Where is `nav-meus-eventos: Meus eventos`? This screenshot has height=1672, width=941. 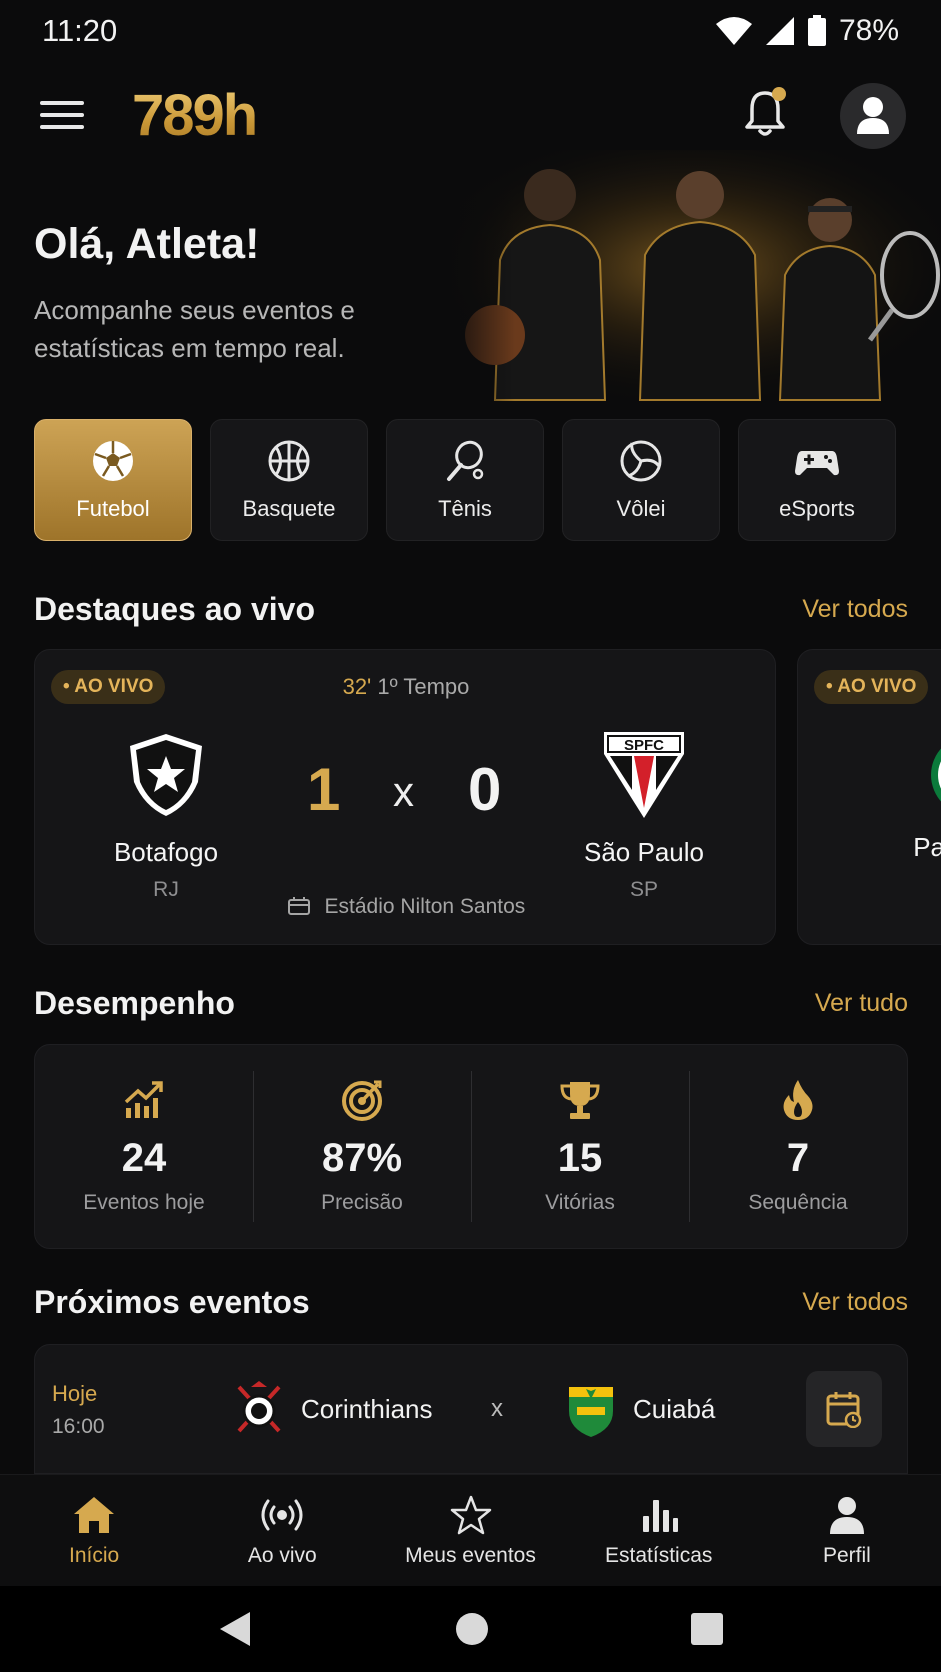
nav-meus-eventos: Meus eventos is located at coordinates (470, 1530).